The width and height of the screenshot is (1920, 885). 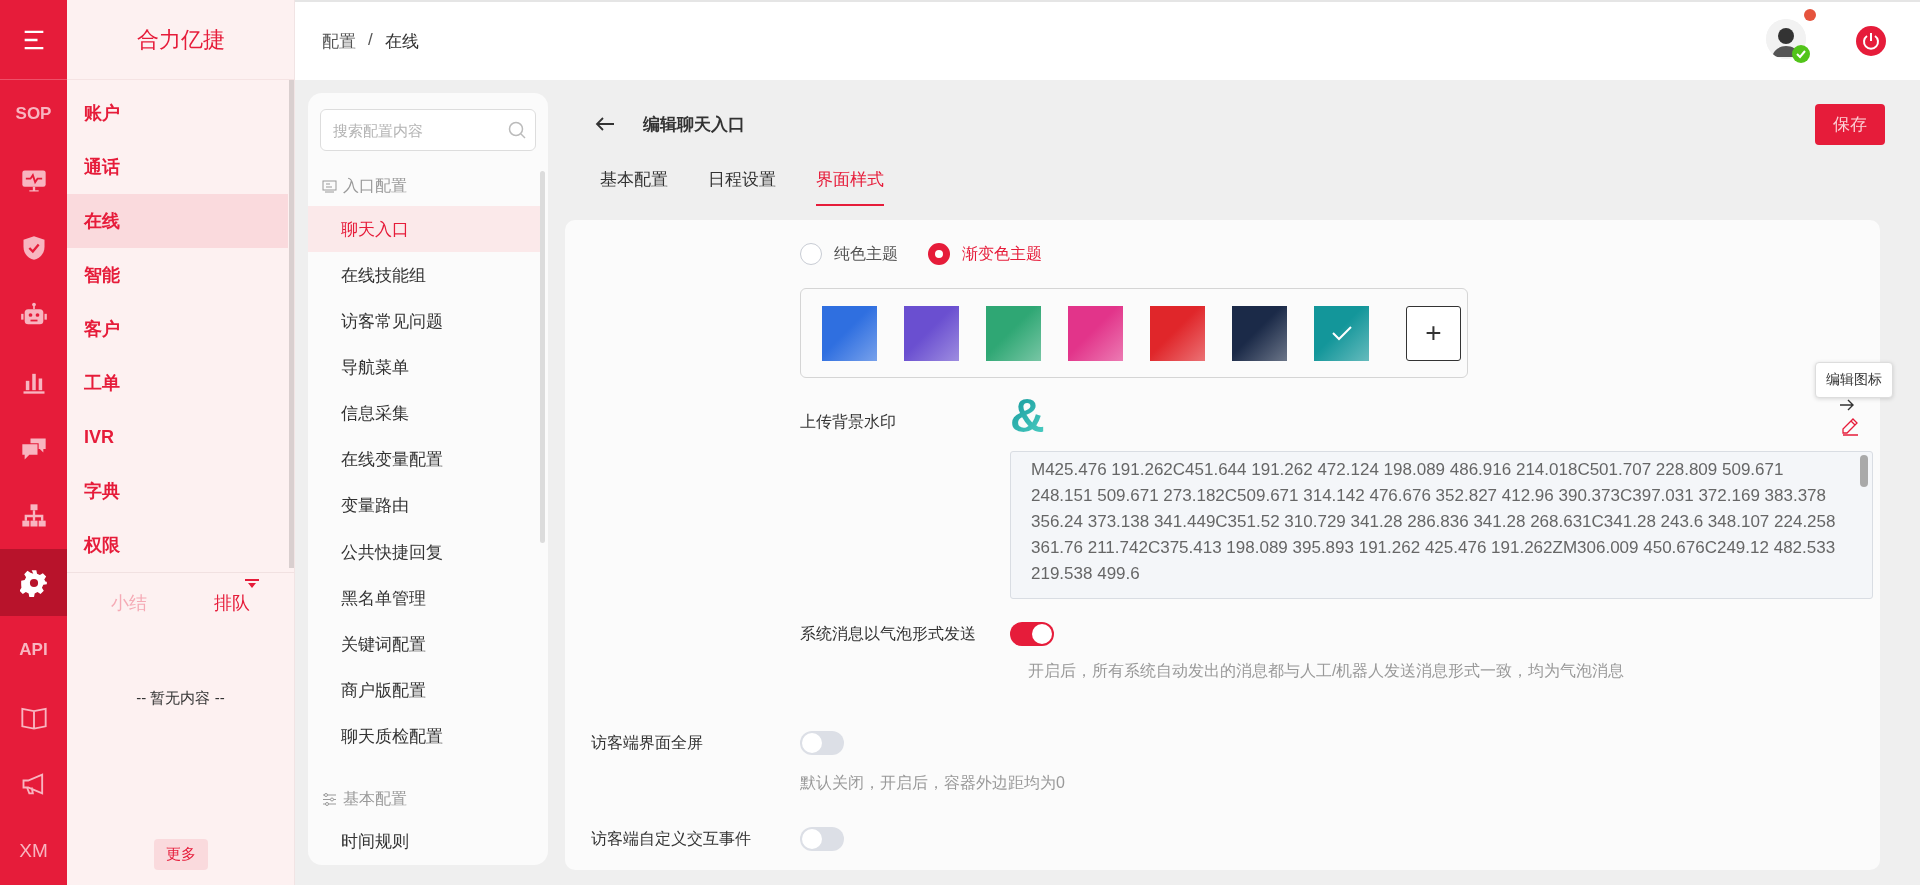 I want to click on config-menu-item: 信息采集, so click(x=424, y=413).